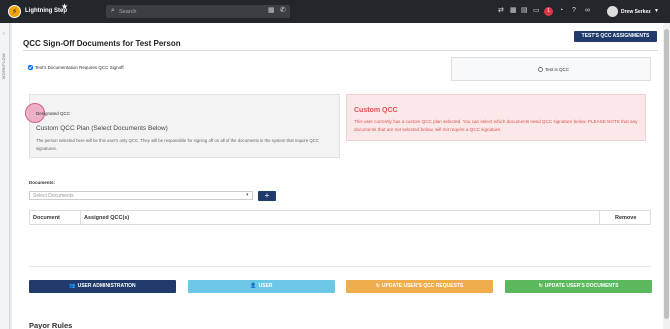 The height and width of the screenshot is (329, 670). Describe the element at coordinates (102, 128) in the screenshot. I see `qcc-plan-select: Custom QCC Plan (Select Documents Below)` at that location.